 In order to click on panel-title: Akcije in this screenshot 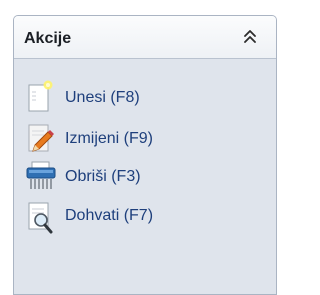, I will do `click(48, 38)`.